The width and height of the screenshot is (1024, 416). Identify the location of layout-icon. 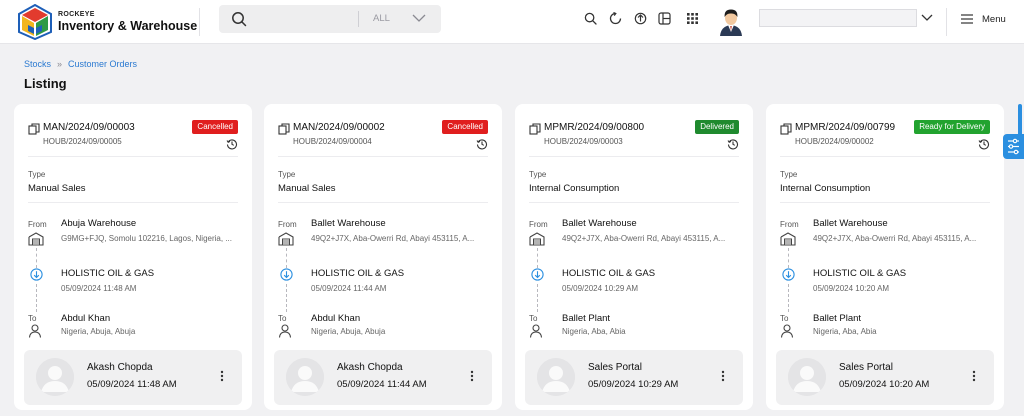
(664, 18).